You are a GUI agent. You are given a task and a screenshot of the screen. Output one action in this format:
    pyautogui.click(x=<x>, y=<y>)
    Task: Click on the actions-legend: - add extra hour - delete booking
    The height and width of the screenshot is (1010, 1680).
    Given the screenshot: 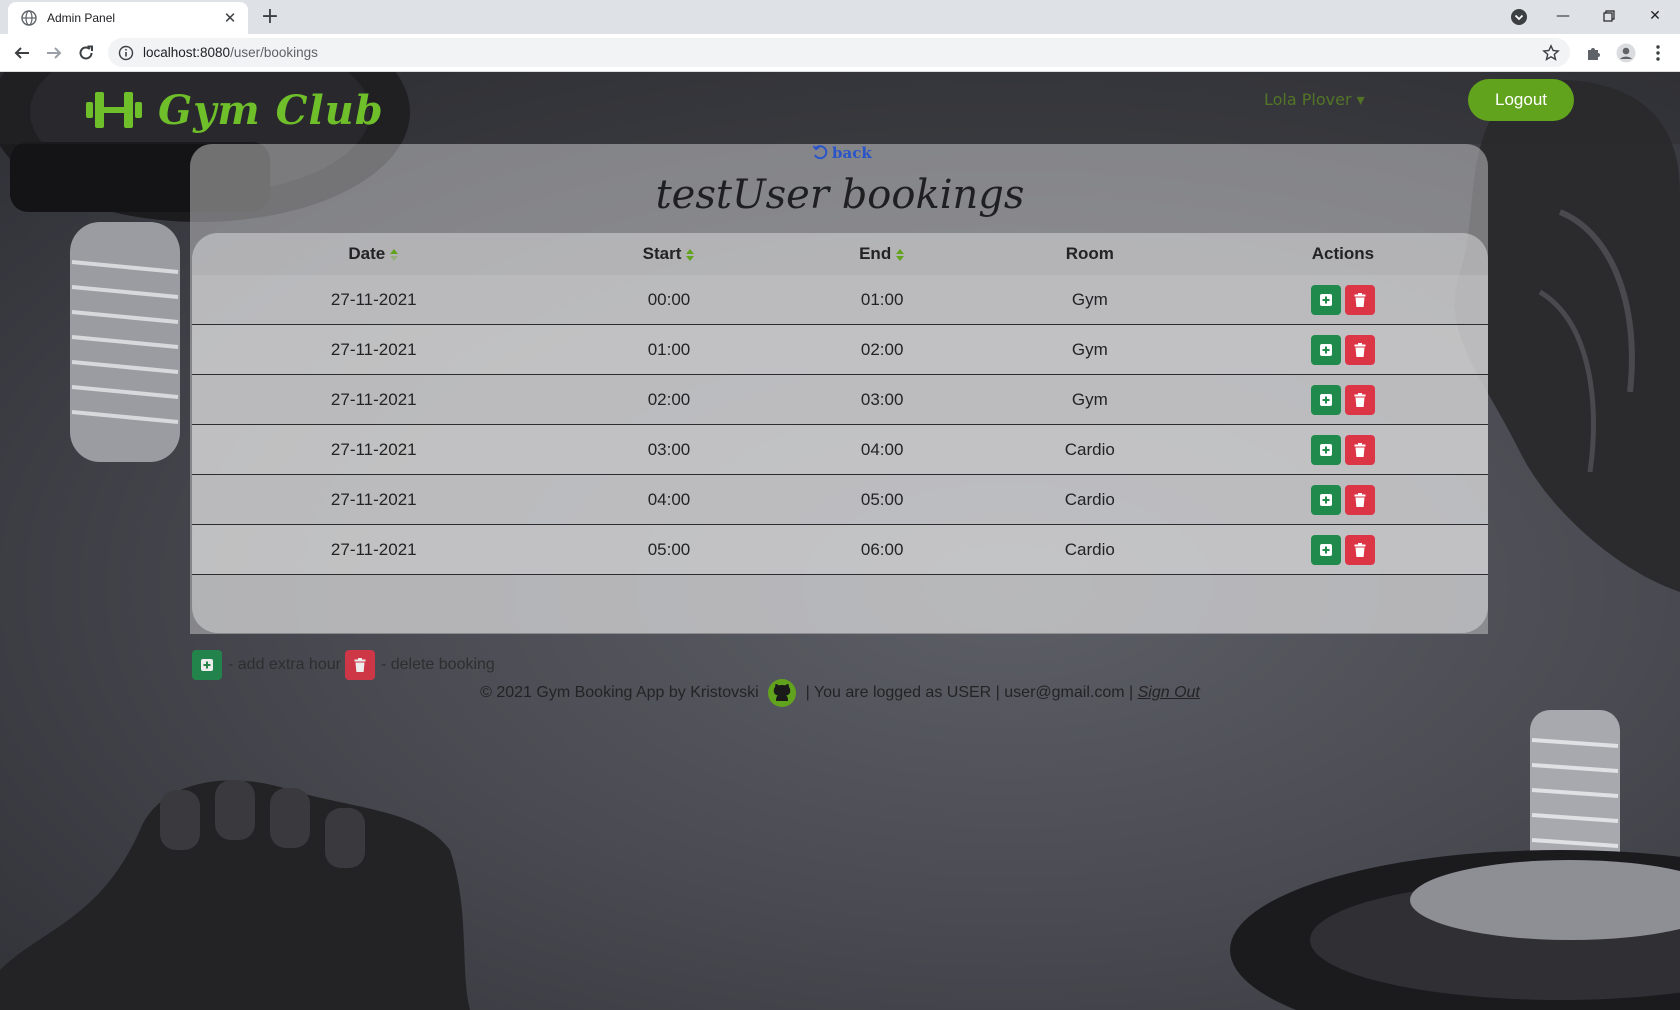 What is the action you would take?
    pyautogui.click(x=343, y=665)
    